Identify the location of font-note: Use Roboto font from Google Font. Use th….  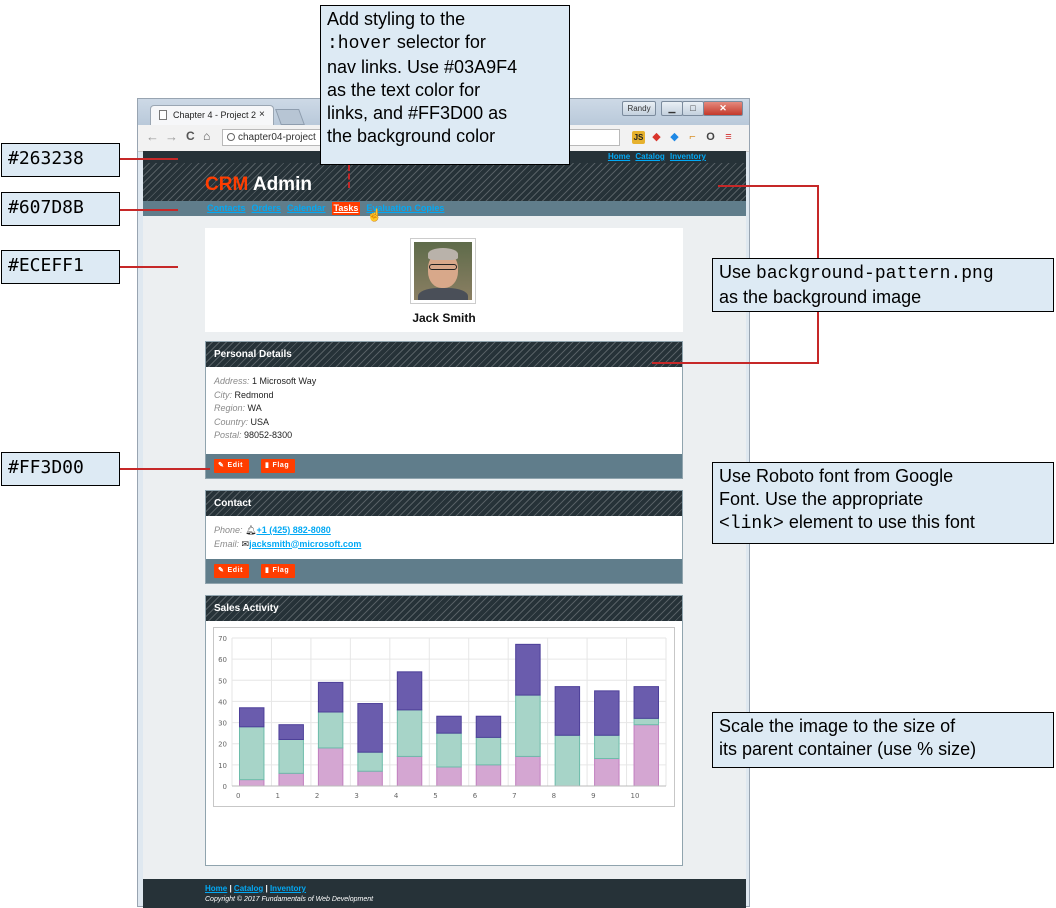
(883, 503).